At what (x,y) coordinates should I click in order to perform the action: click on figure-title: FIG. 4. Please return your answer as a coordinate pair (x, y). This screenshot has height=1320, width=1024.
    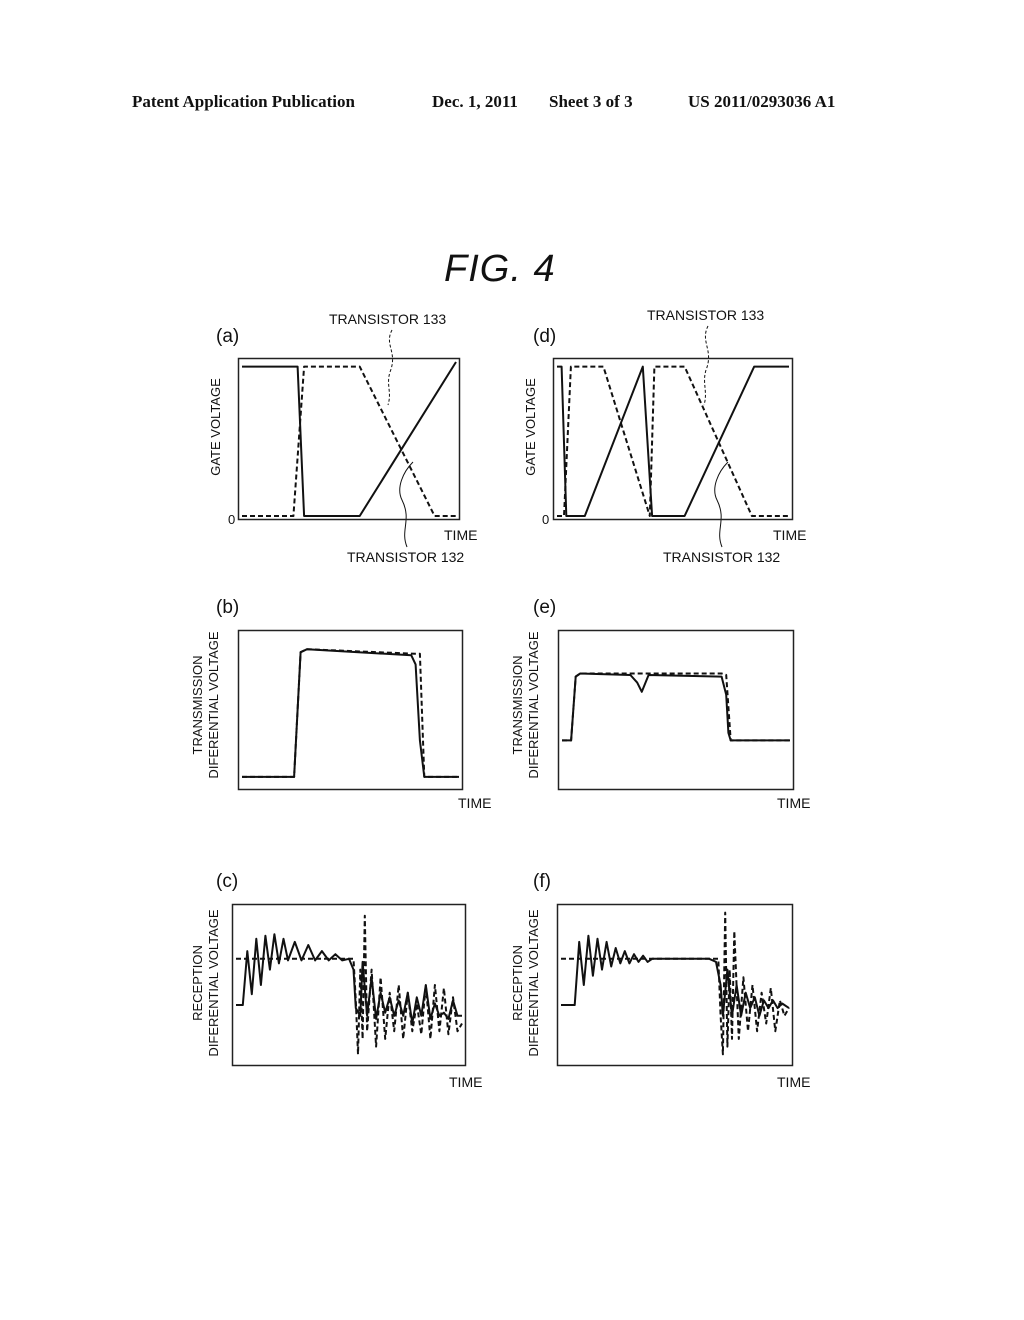
    Looking at the image, I should click on (500, 269).